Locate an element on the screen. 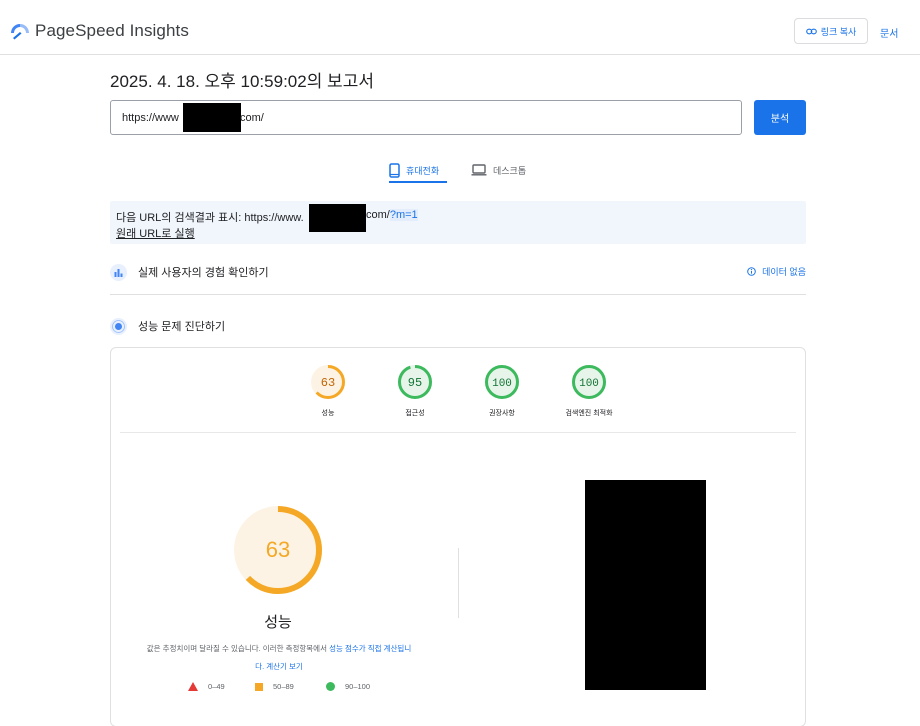 This screenshot has width=920, height=726. legend-range: 50–89 is located at coordinates (283, 686).